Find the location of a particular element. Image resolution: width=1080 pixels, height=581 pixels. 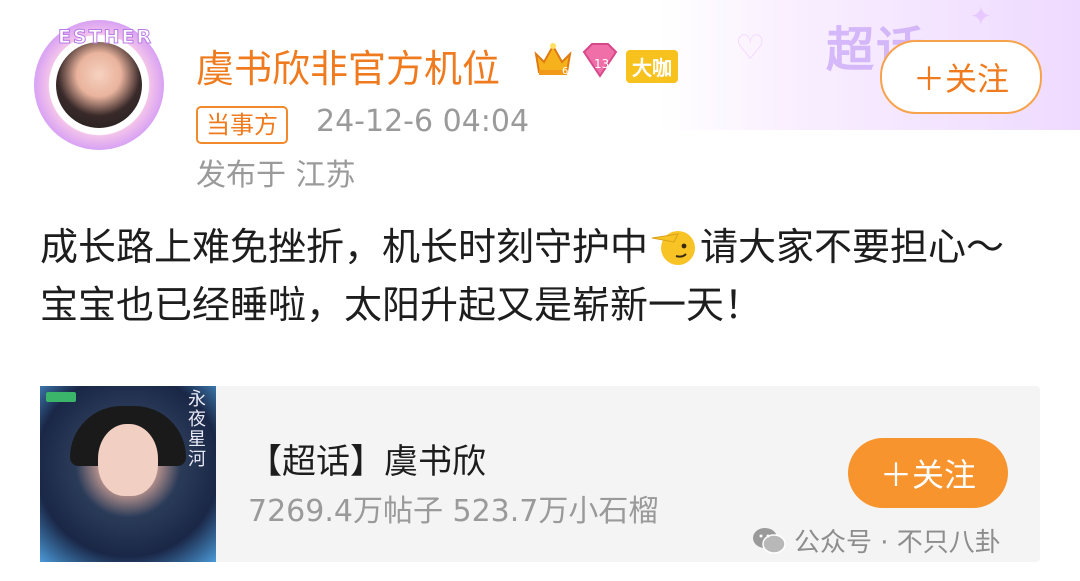

level-badge-icon: 13 is located at coordinates (600, 60).